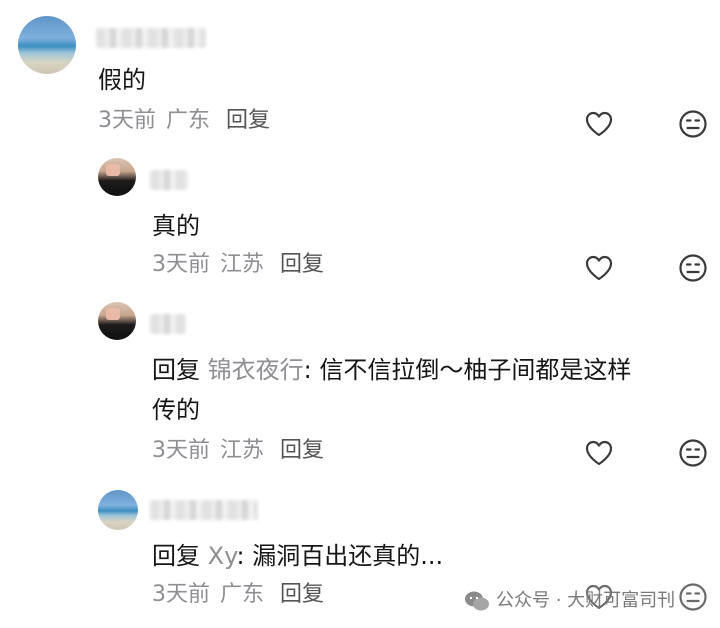 The image size is (720, 628). Describe the element at coordinates (176, 226) in the screenshot. I see `comment-text: 真的` at that location.